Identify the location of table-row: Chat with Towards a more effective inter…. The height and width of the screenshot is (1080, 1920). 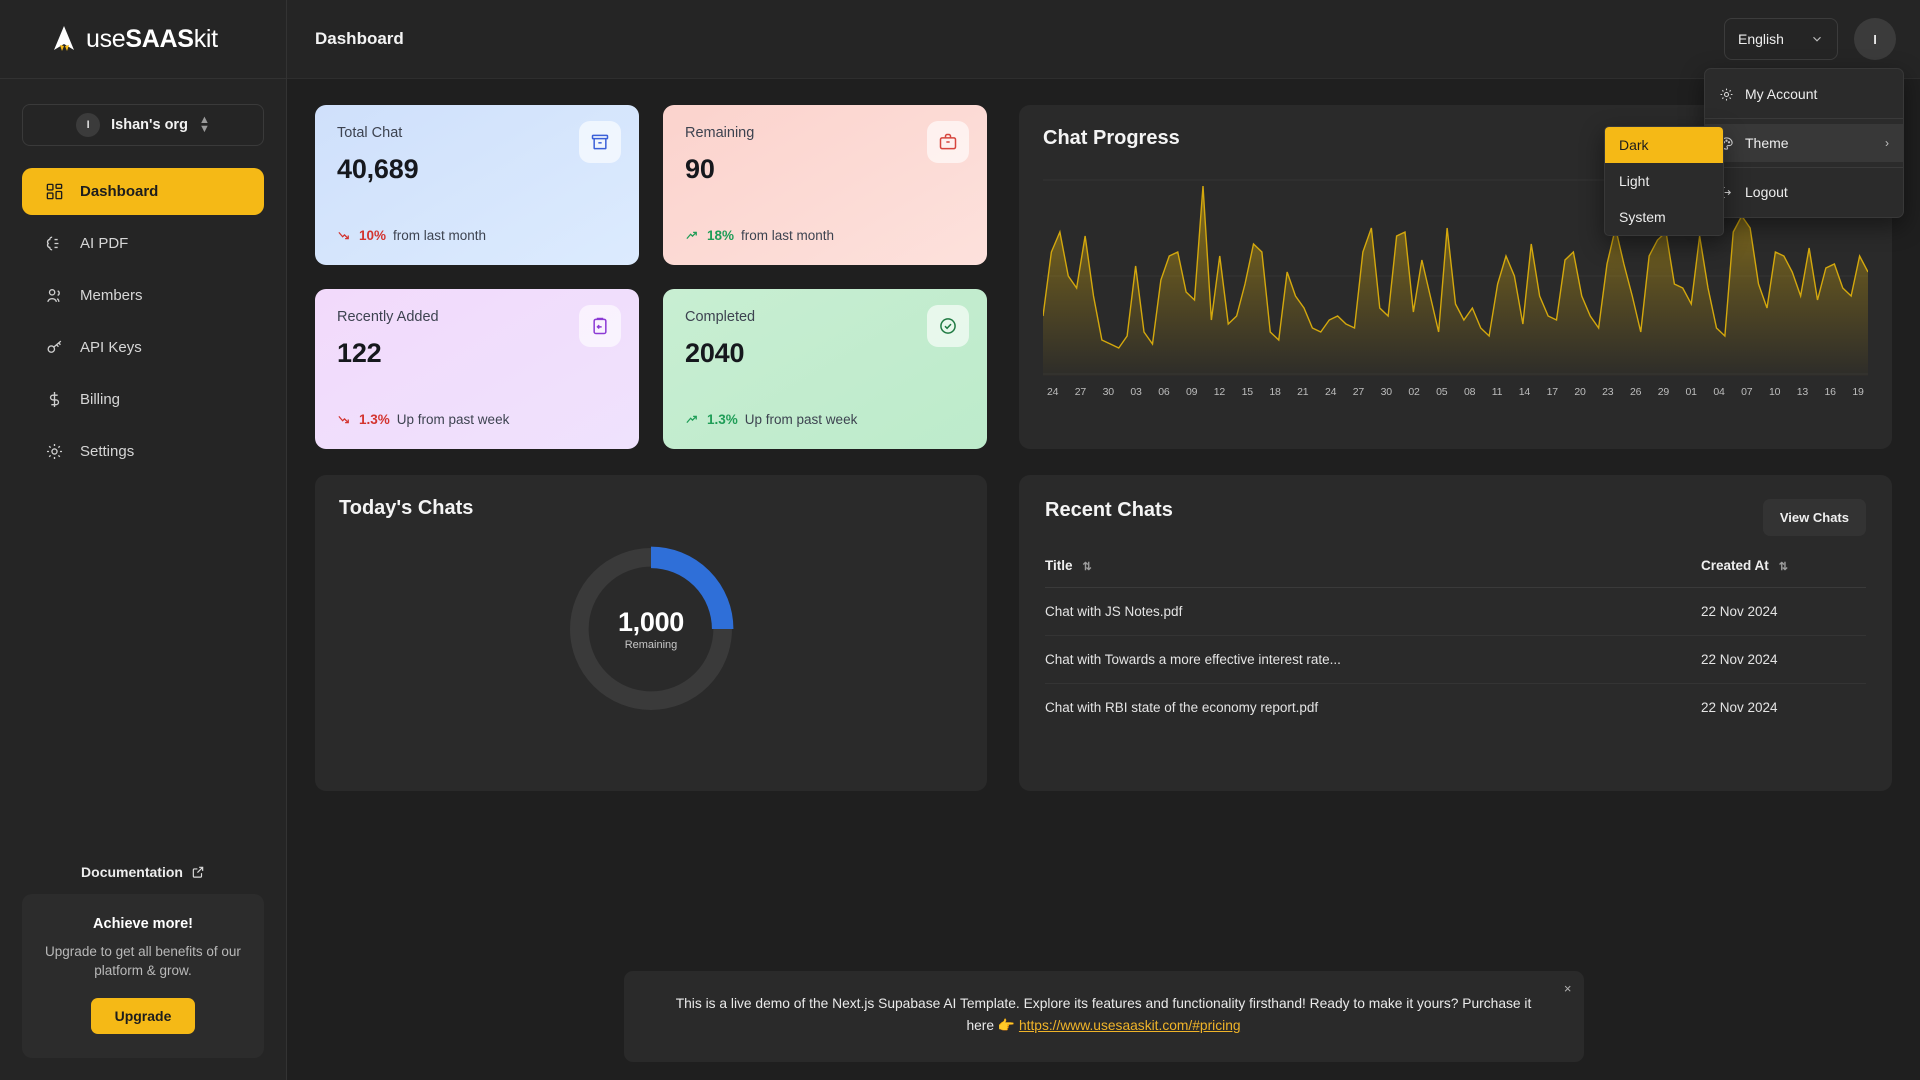
(1455, 659).